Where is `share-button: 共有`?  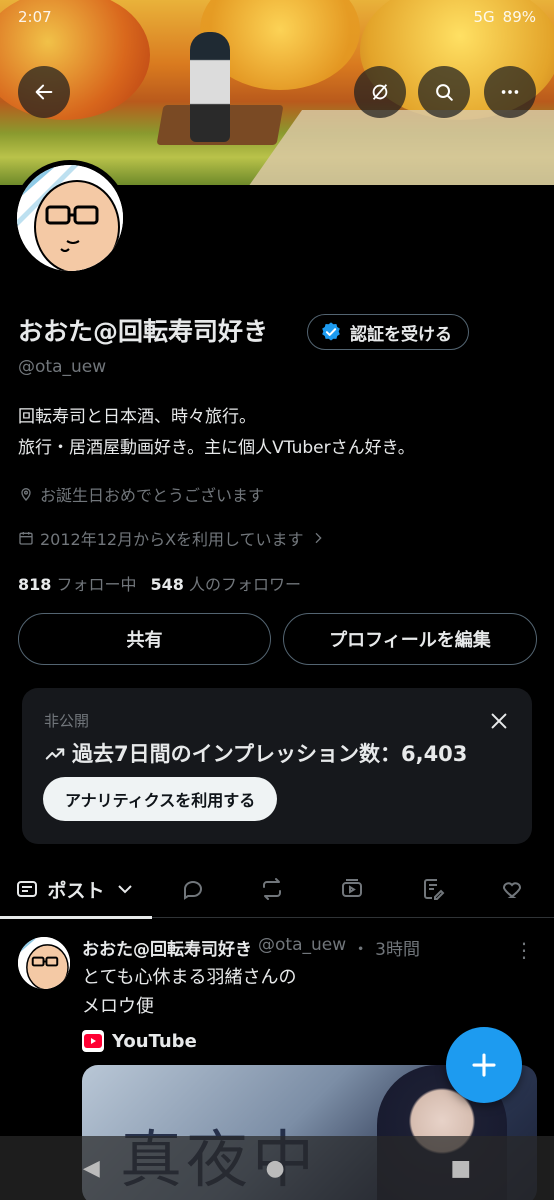 share-button: 共有 is located at coordinates (144, 639).